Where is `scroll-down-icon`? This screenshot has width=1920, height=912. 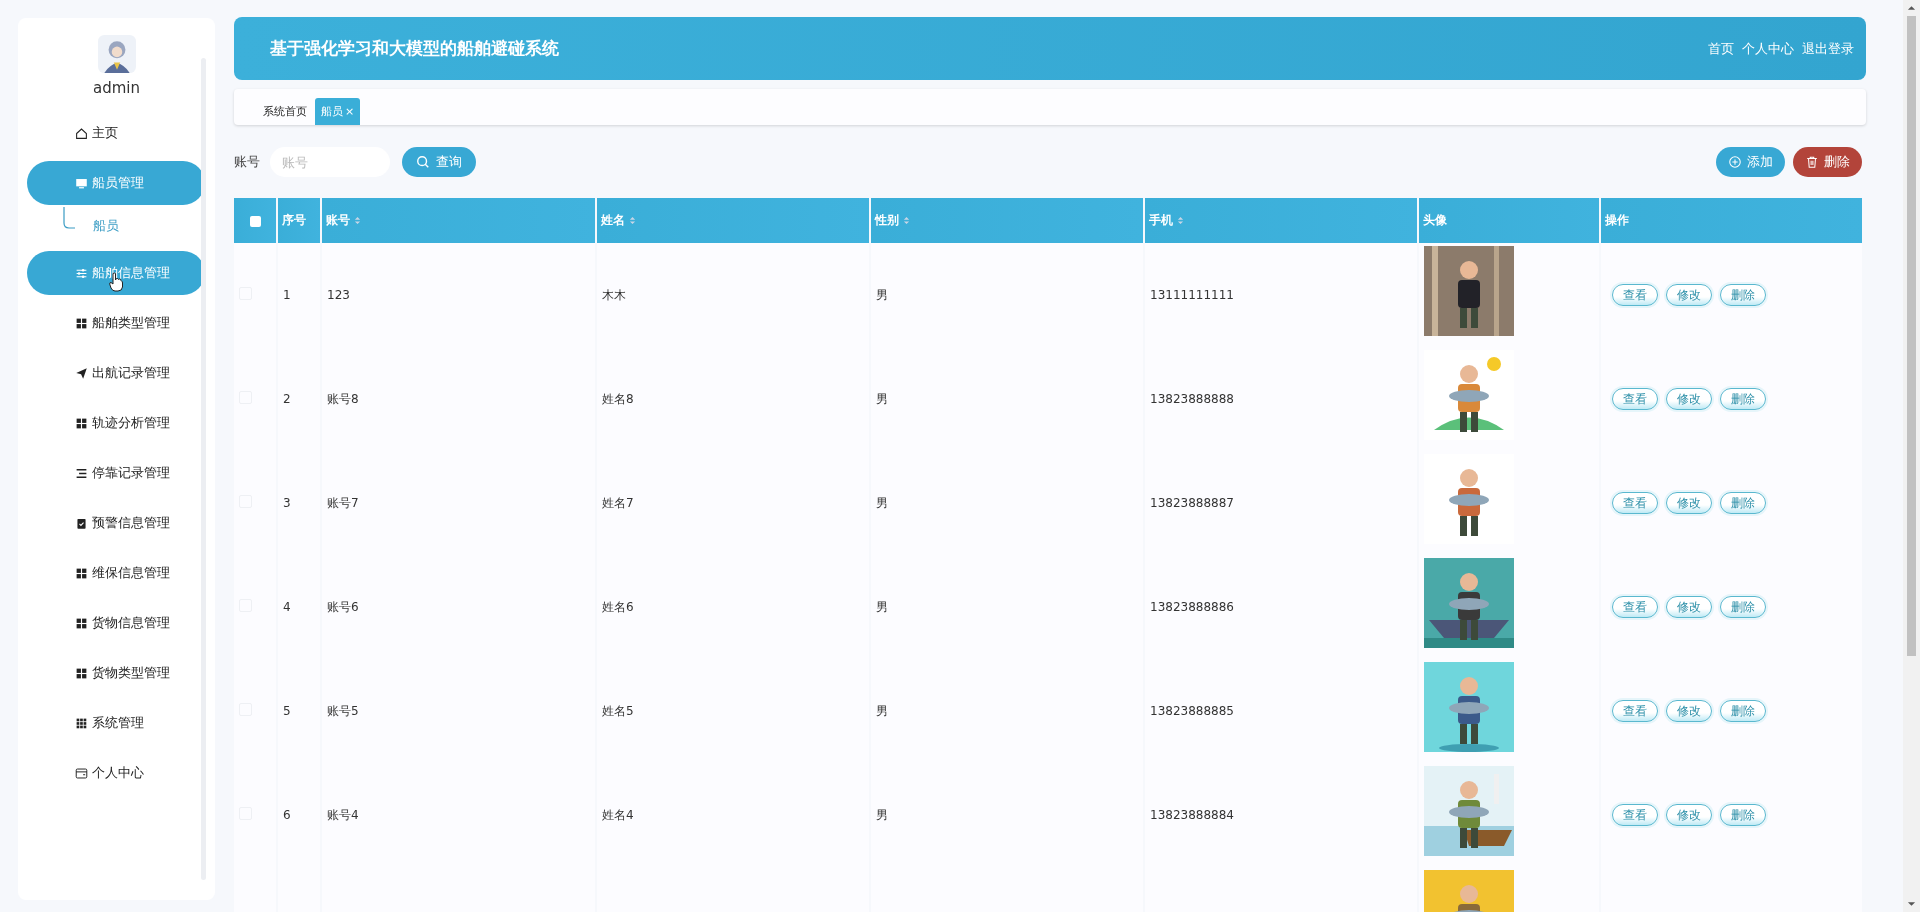
scroll-down-icon is located at coordinates (1911, 904).